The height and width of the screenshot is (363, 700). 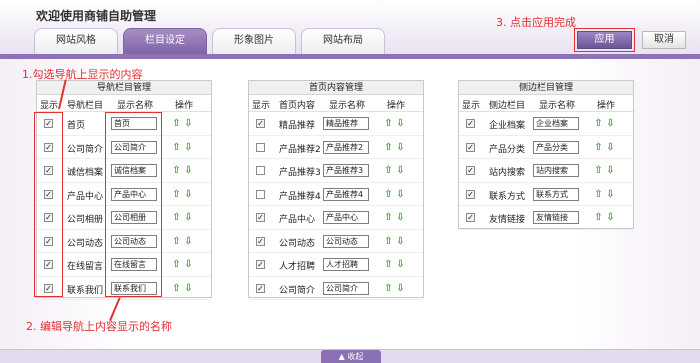 What do you see at coordinates (343, 41) in the screenshot?
I see `tab-site-layout: 网站布局` at bounding box center [343, 41].